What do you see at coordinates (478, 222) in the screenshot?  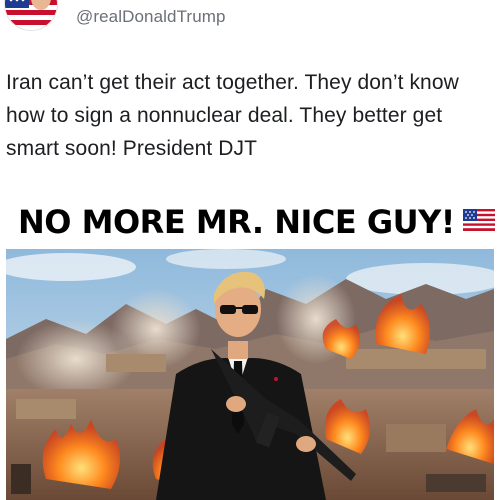 I see `us-flag-icon` at bounding box center [478, 222].